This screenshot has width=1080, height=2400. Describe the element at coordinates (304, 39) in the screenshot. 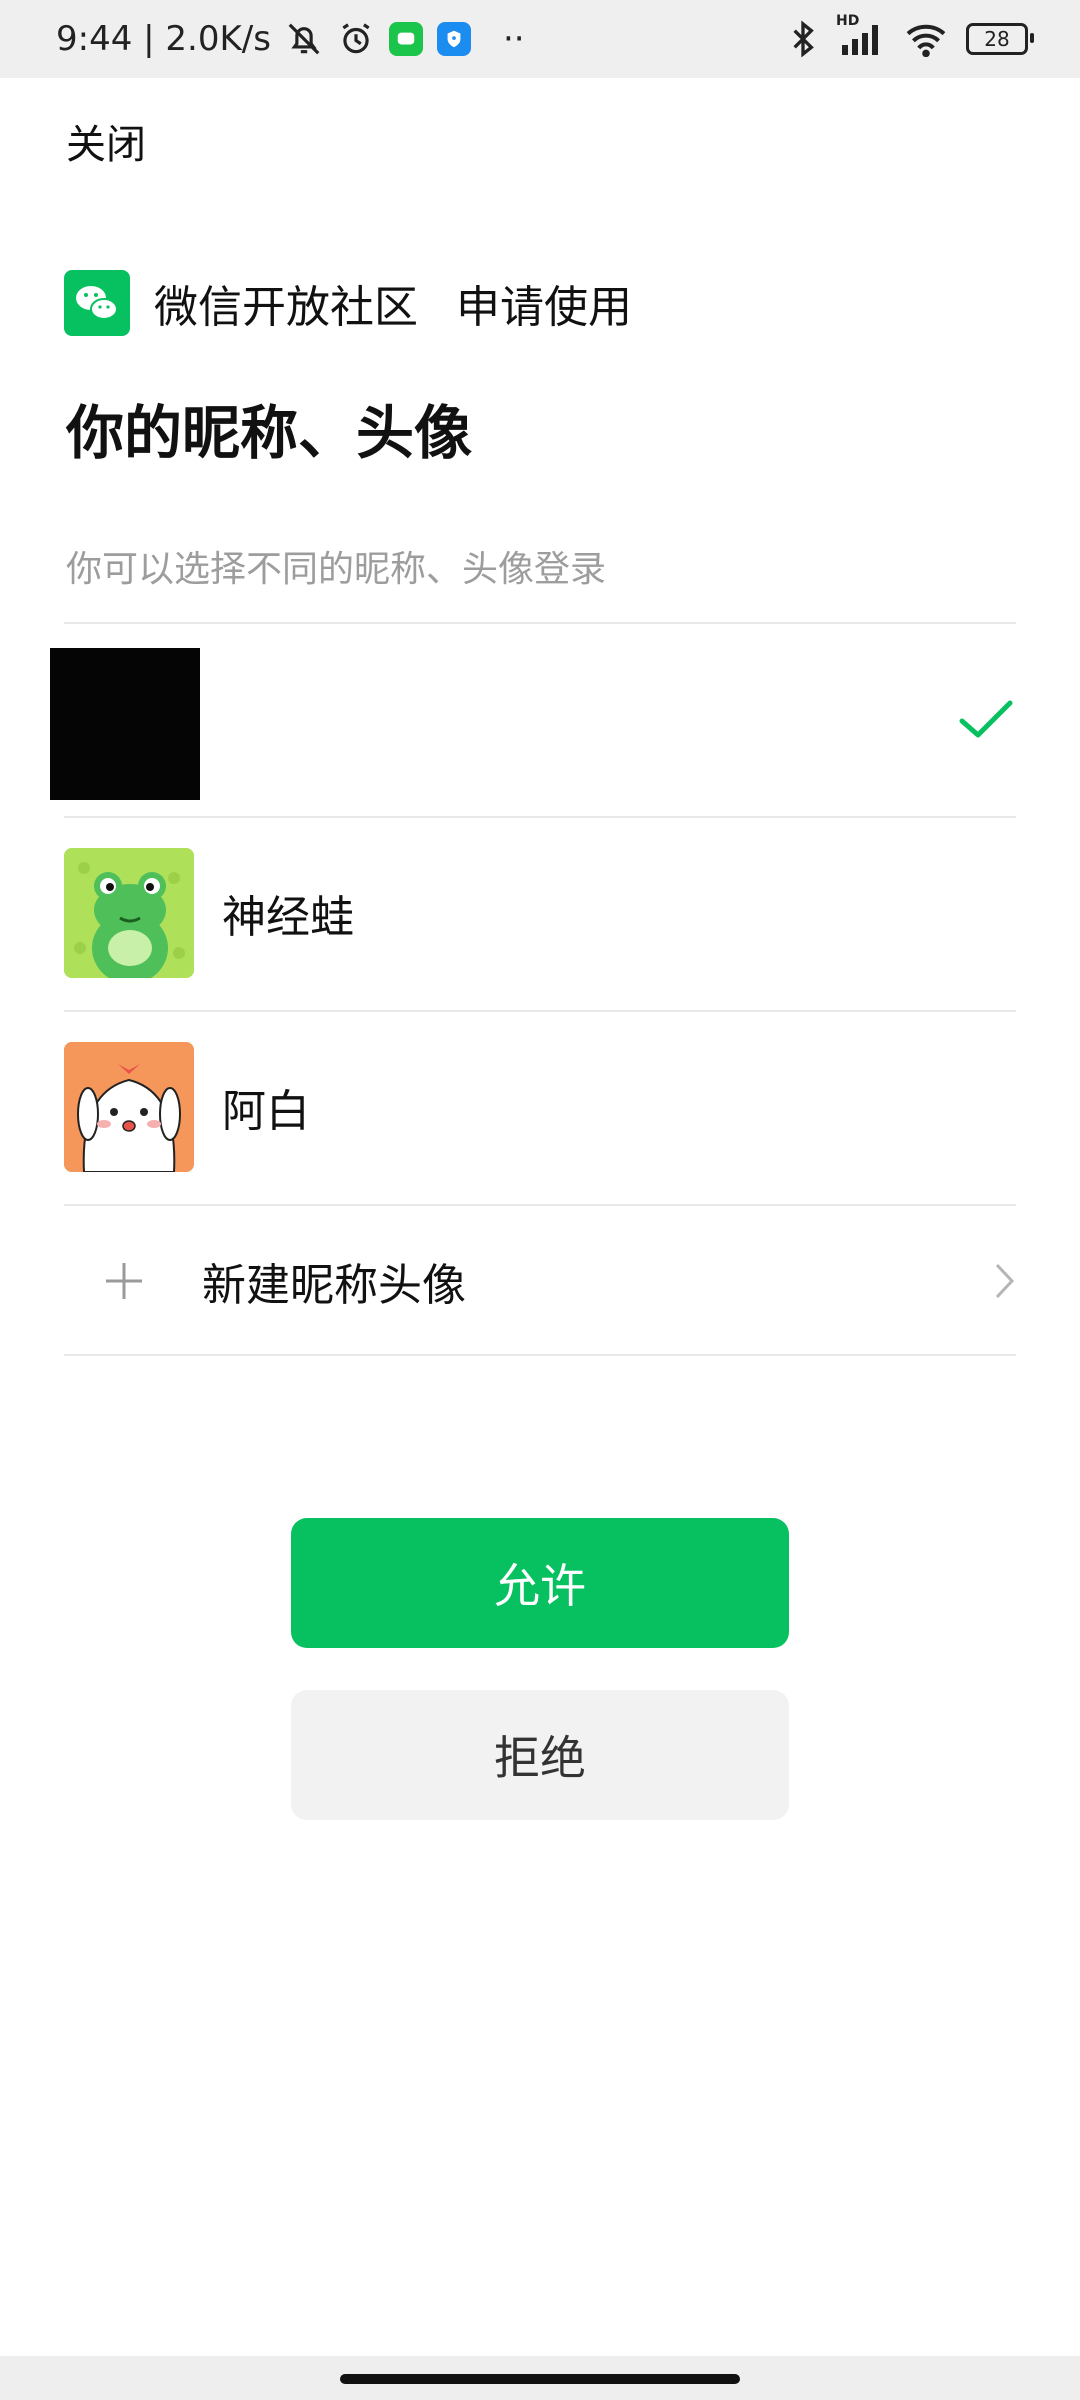

I see `bell-off-icon` at that location.